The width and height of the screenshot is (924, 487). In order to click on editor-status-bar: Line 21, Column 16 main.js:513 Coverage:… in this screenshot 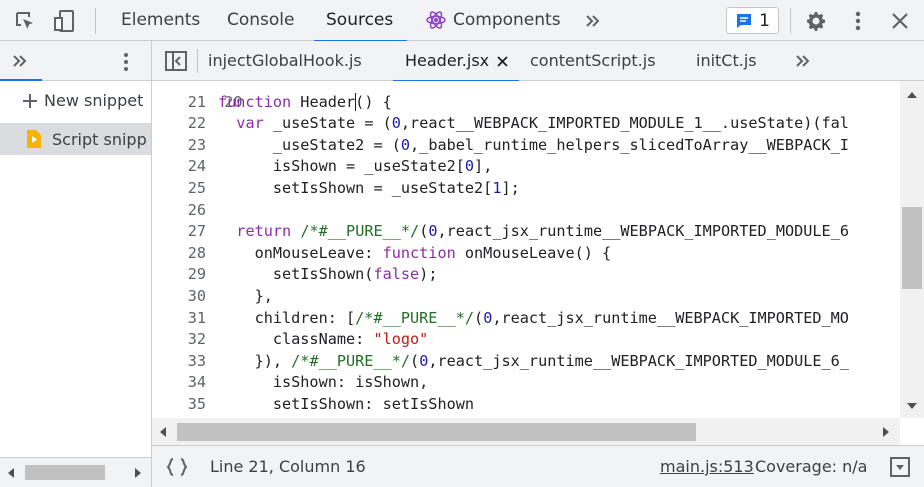, I will do `click(538, 466)`.